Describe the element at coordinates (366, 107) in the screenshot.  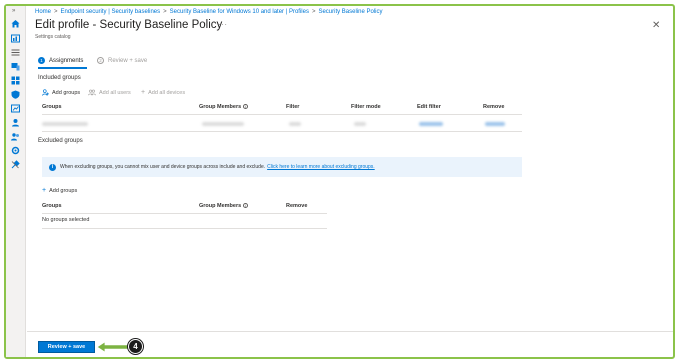
I see `col-filter-mode: Filter mode` at that location.